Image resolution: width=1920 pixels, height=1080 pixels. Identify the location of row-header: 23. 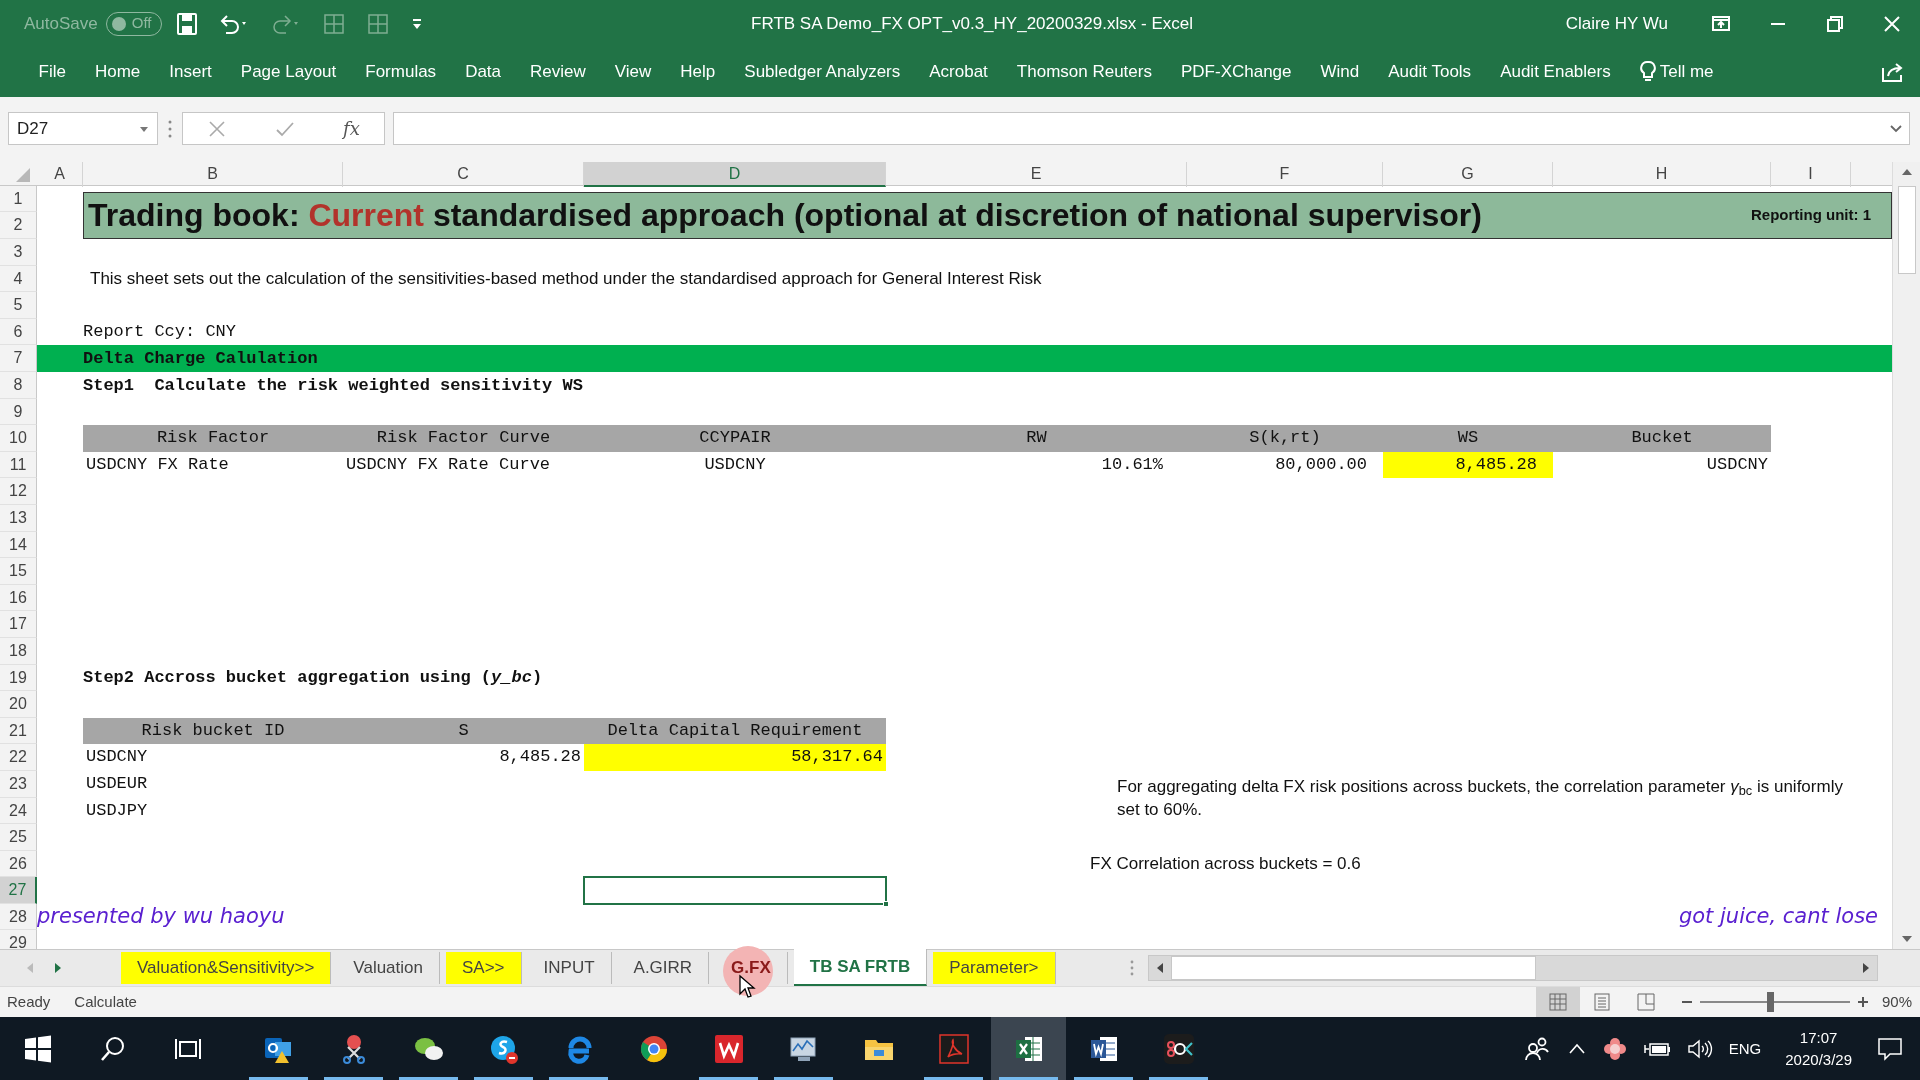
(18, 784).